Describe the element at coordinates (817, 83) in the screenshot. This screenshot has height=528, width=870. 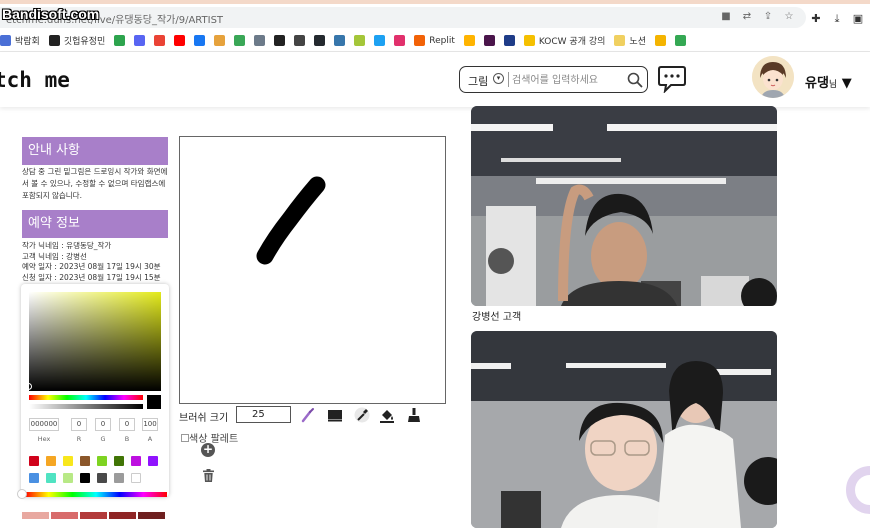
I see `username-label: 유댕` at that location.